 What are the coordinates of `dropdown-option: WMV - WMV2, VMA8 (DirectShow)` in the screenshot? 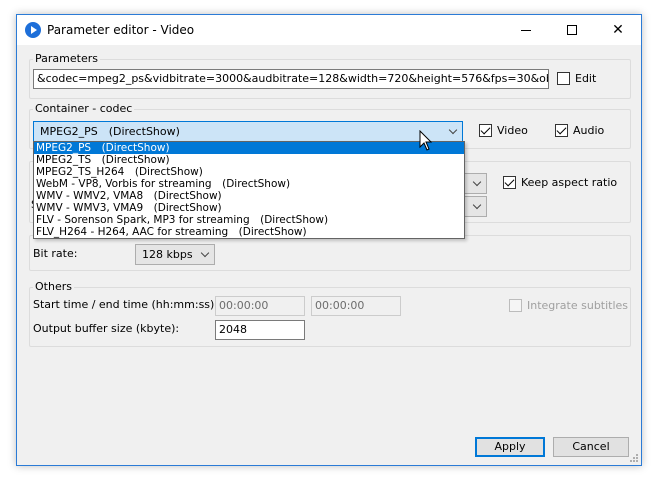 It's located at (249, 196).